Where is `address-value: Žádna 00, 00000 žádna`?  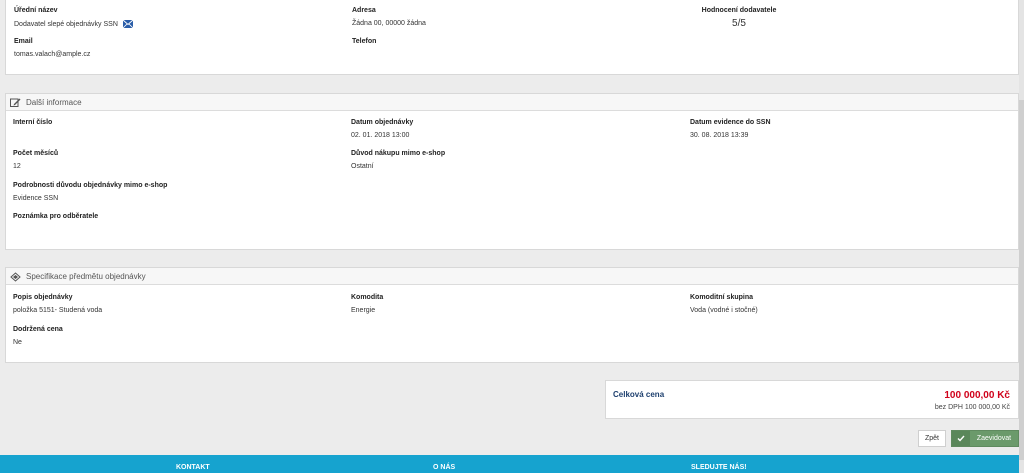 address-value: Žádna 00, 00000 žádna is located at coordinates (389, 23).